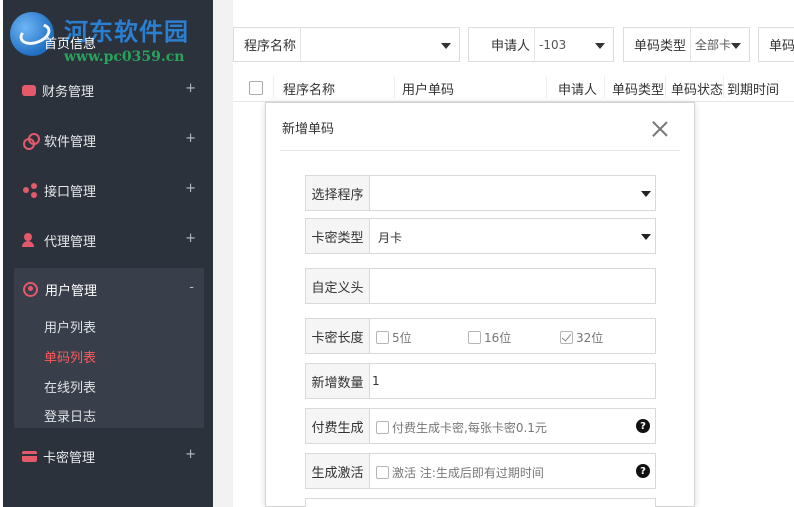  Describe the element at coordinates (70, 356) in the screenshot. I see `sidebar-subitem-code-list: 单码列表` at that location.